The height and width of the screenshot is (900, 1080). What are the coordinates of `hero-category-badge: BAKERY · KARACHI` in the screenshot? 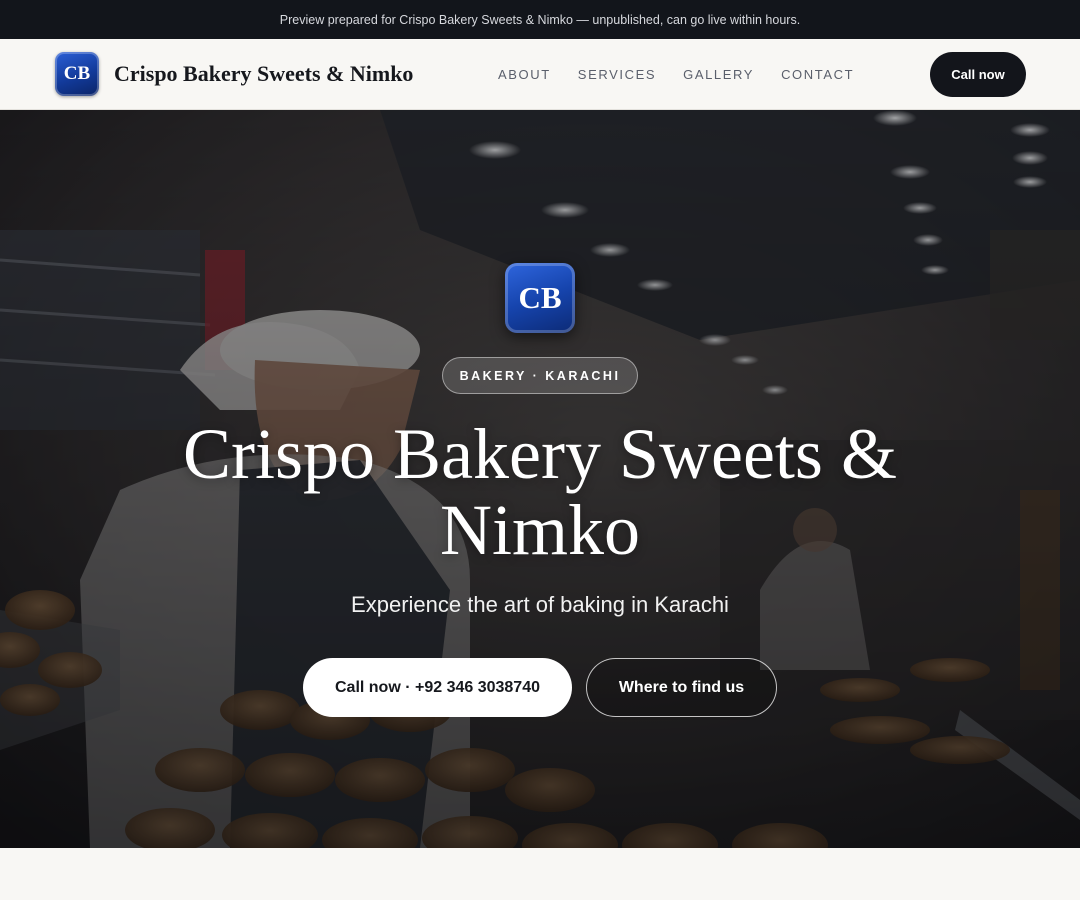 It's located at (540, 375).